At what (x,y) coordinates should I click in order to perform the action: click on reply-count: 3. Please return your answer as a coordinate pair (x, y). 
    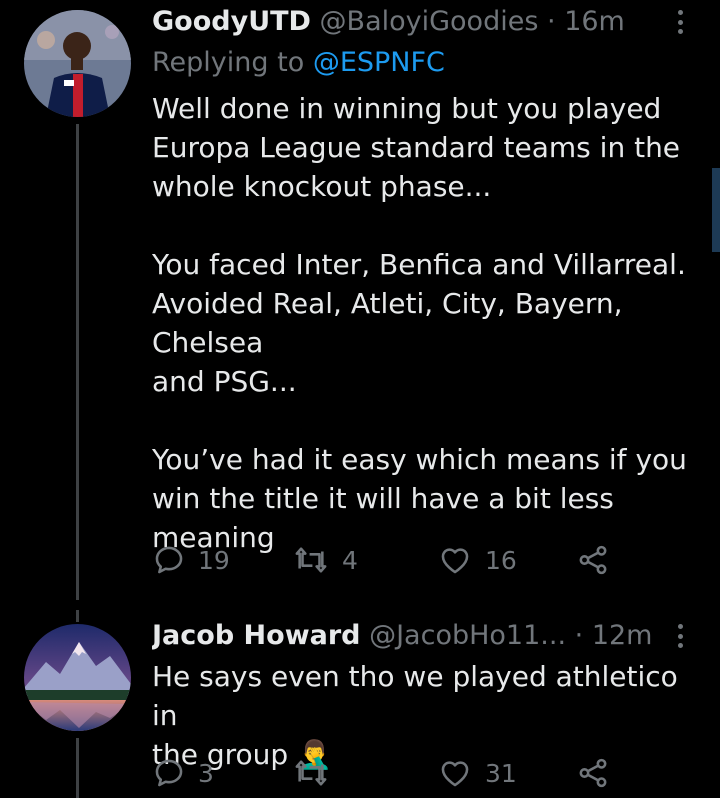
    Looking at the image, I should click on (206, 773).